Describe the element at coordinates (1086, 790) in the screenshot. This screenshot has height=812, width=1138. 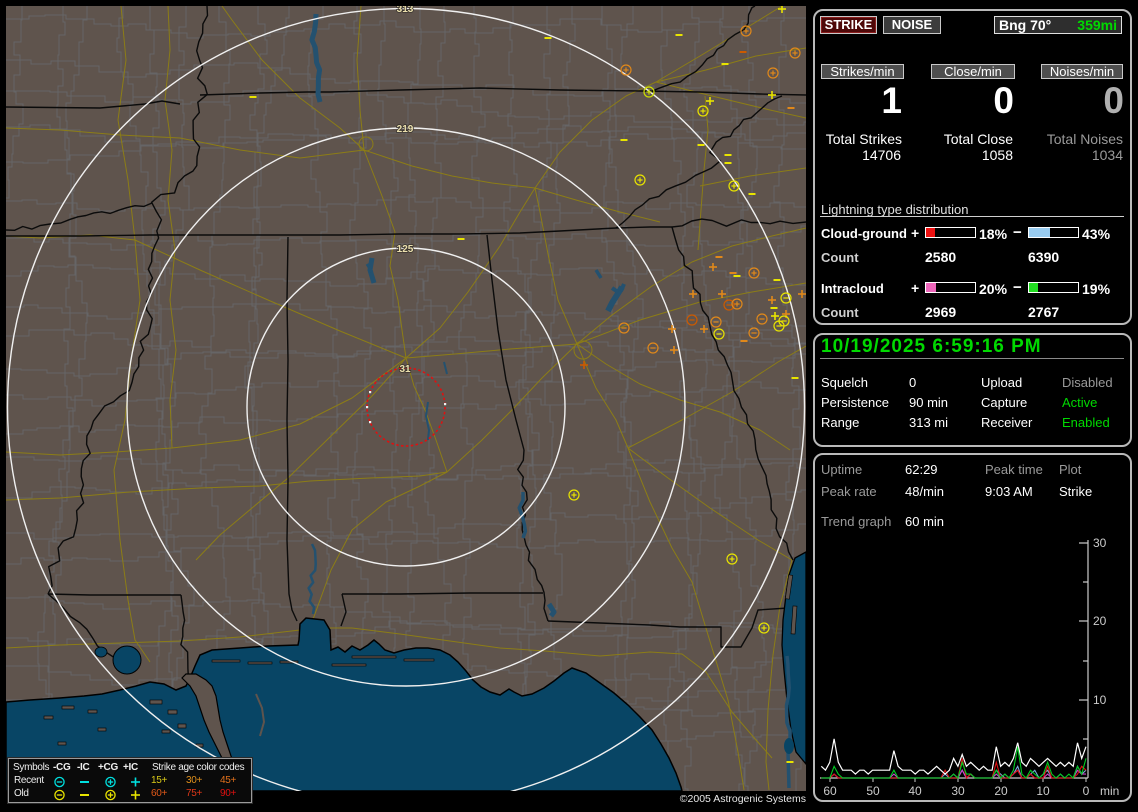
I see `svg-text: 0` at that location.